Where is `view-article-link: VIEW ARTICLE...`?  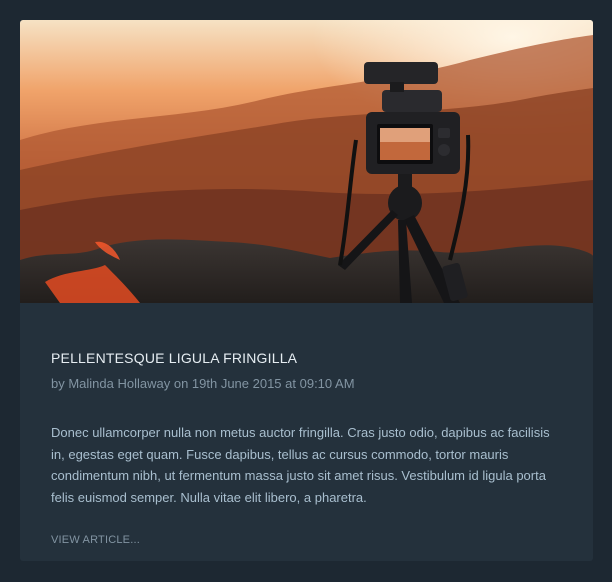 view-article-link: VIEW ARTICLE... is located at coordinates (95, 540).